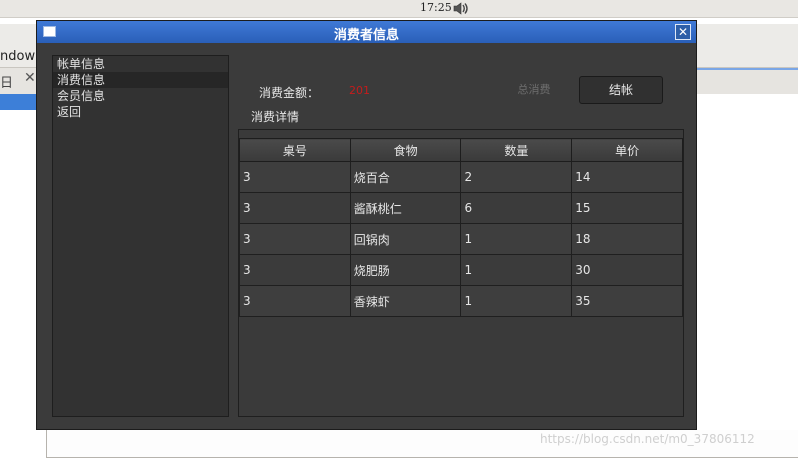 This screenshot has width=798, height=460. What do you see at coordinates (627, 270) in the screenshot?
I see `cell-unit-price: 30` at bounding box center [627, 270].